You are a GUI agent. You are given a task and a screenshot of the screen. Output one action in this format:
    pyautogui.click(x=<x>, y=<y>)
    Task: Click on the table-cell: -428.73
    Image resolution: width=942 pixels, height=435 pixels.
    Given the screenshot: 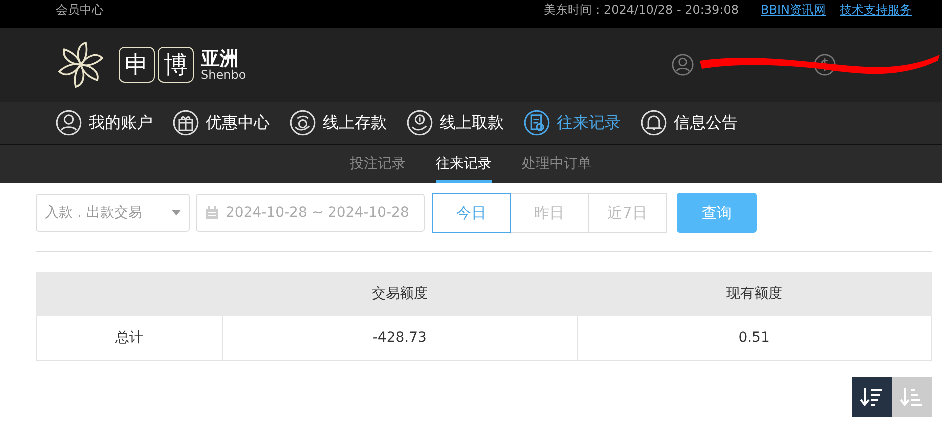 What is the action you would take?
    pyautogui.click(x=400, y=338)
    